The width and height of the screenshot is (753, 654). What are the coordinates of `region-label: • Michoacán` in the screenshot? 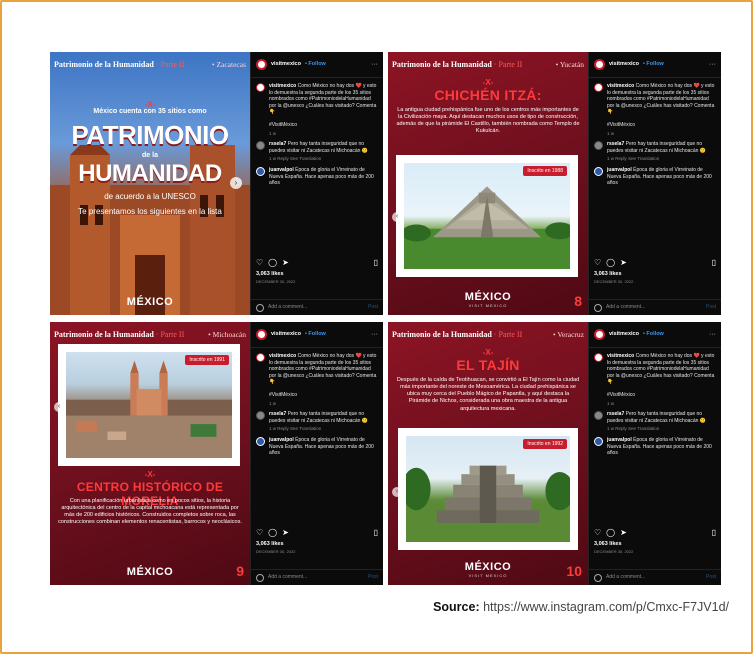 It's located at (227, 334).